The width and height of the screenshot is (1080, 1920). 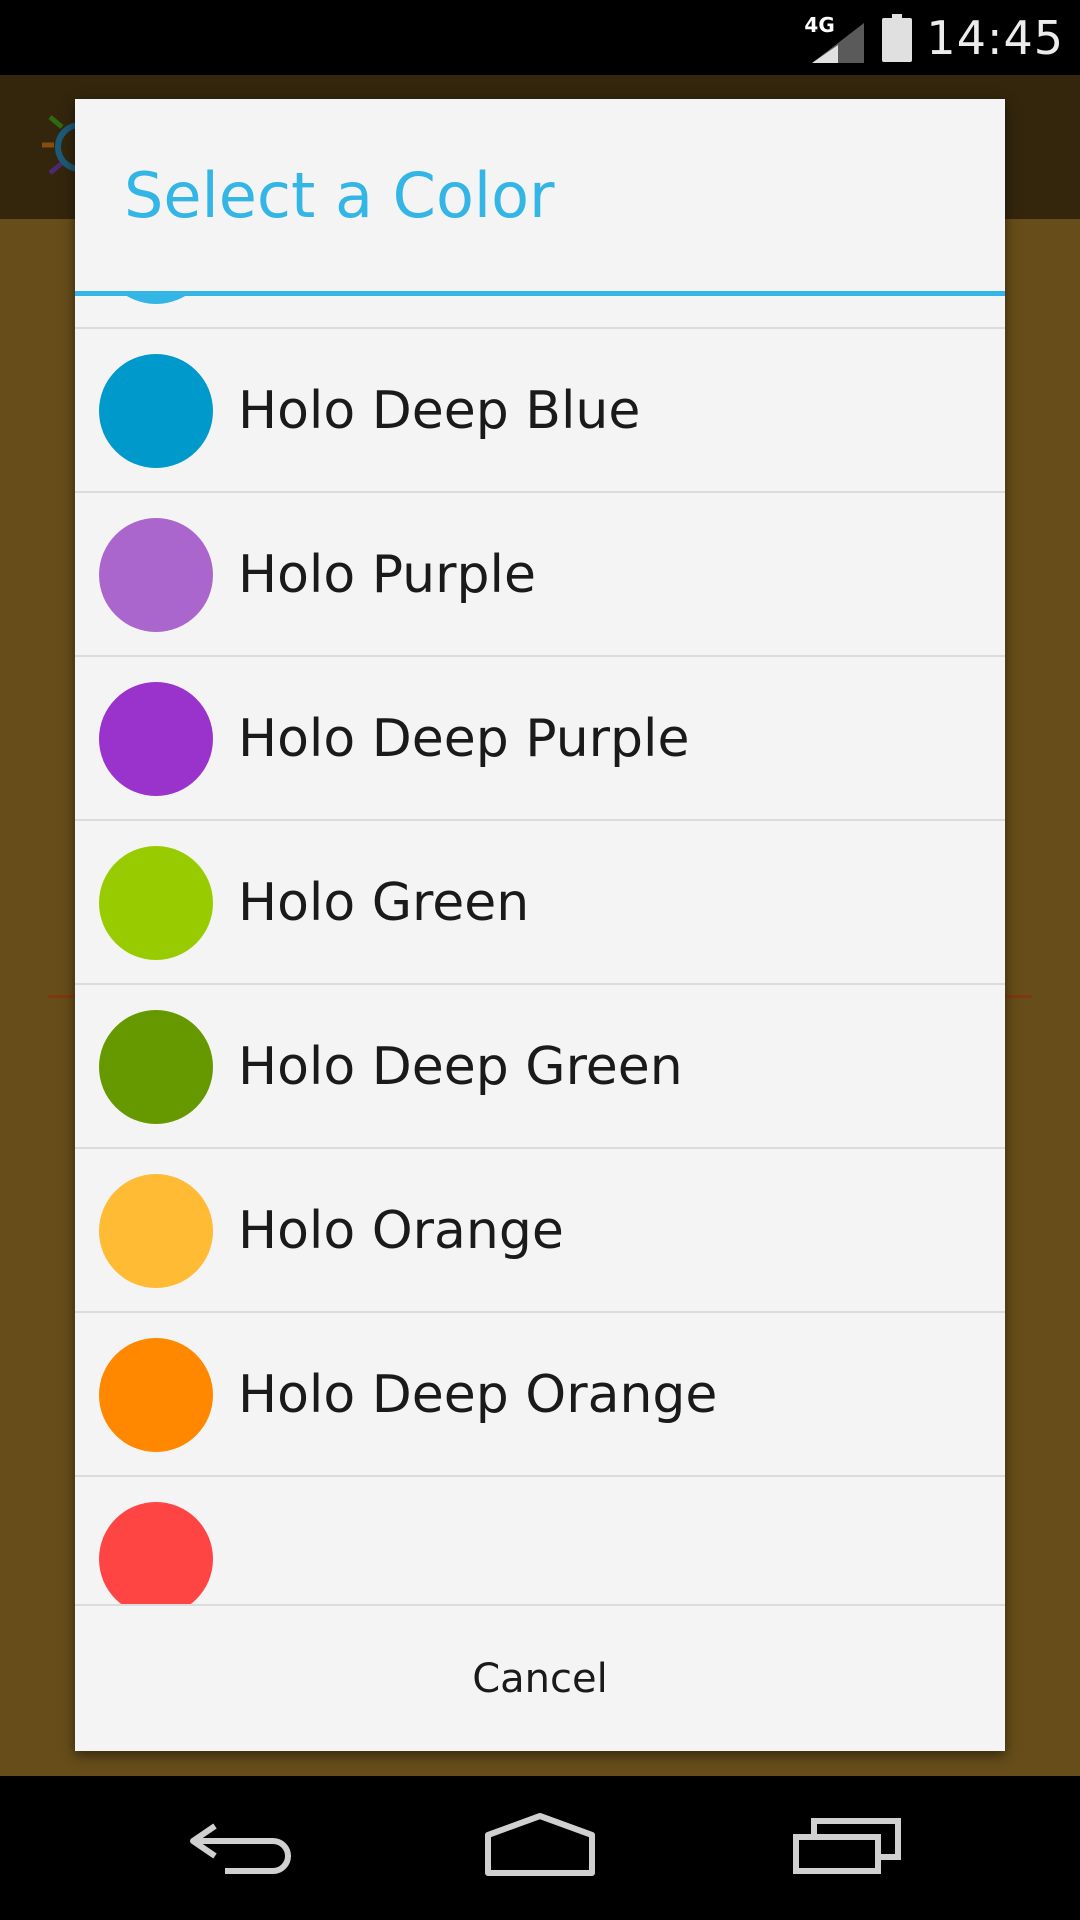 I want to click on back-icon, so click(x=240, y=1848).